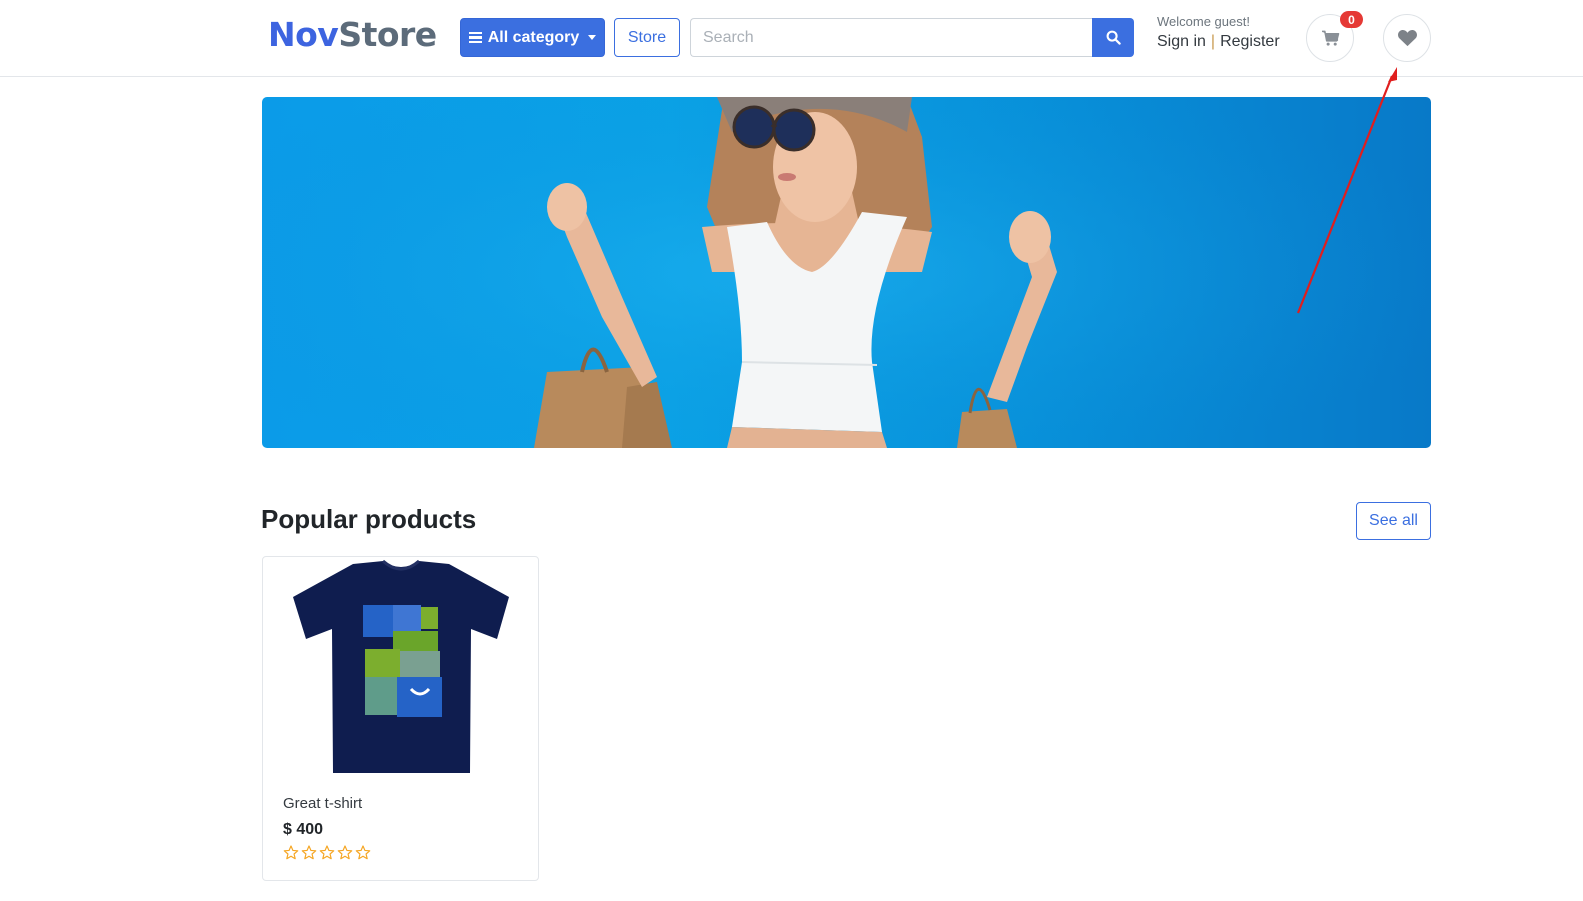  Describe the element at coordinates (1330, 38) in the screenshot. I see `cart-icon` at that location.